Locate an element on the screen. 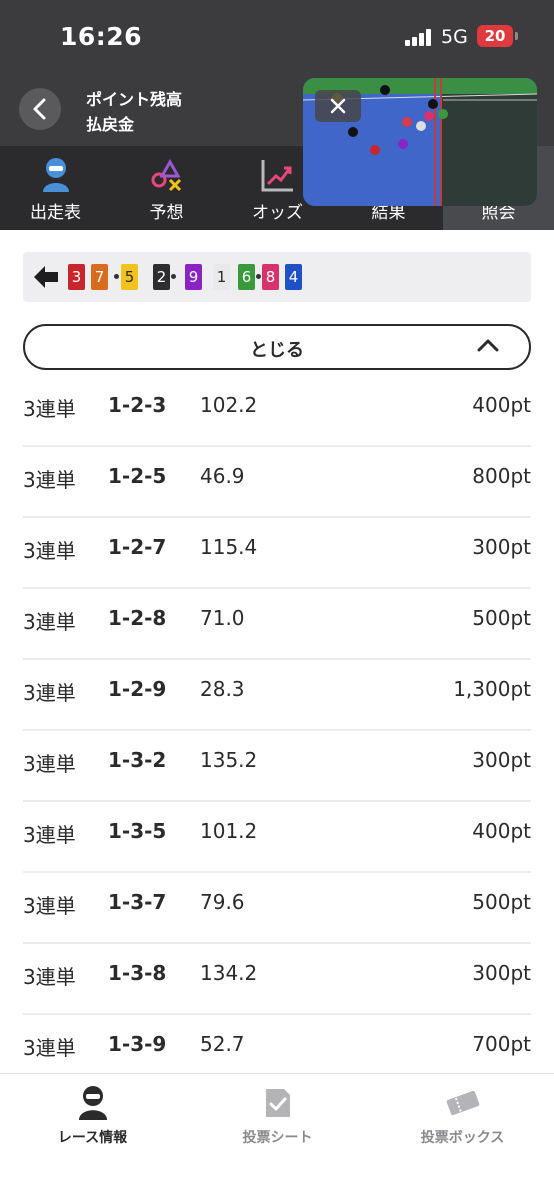 The image size is (554, 1200). nav-label: 投票ボックス is located at coordinates (462, 1138).